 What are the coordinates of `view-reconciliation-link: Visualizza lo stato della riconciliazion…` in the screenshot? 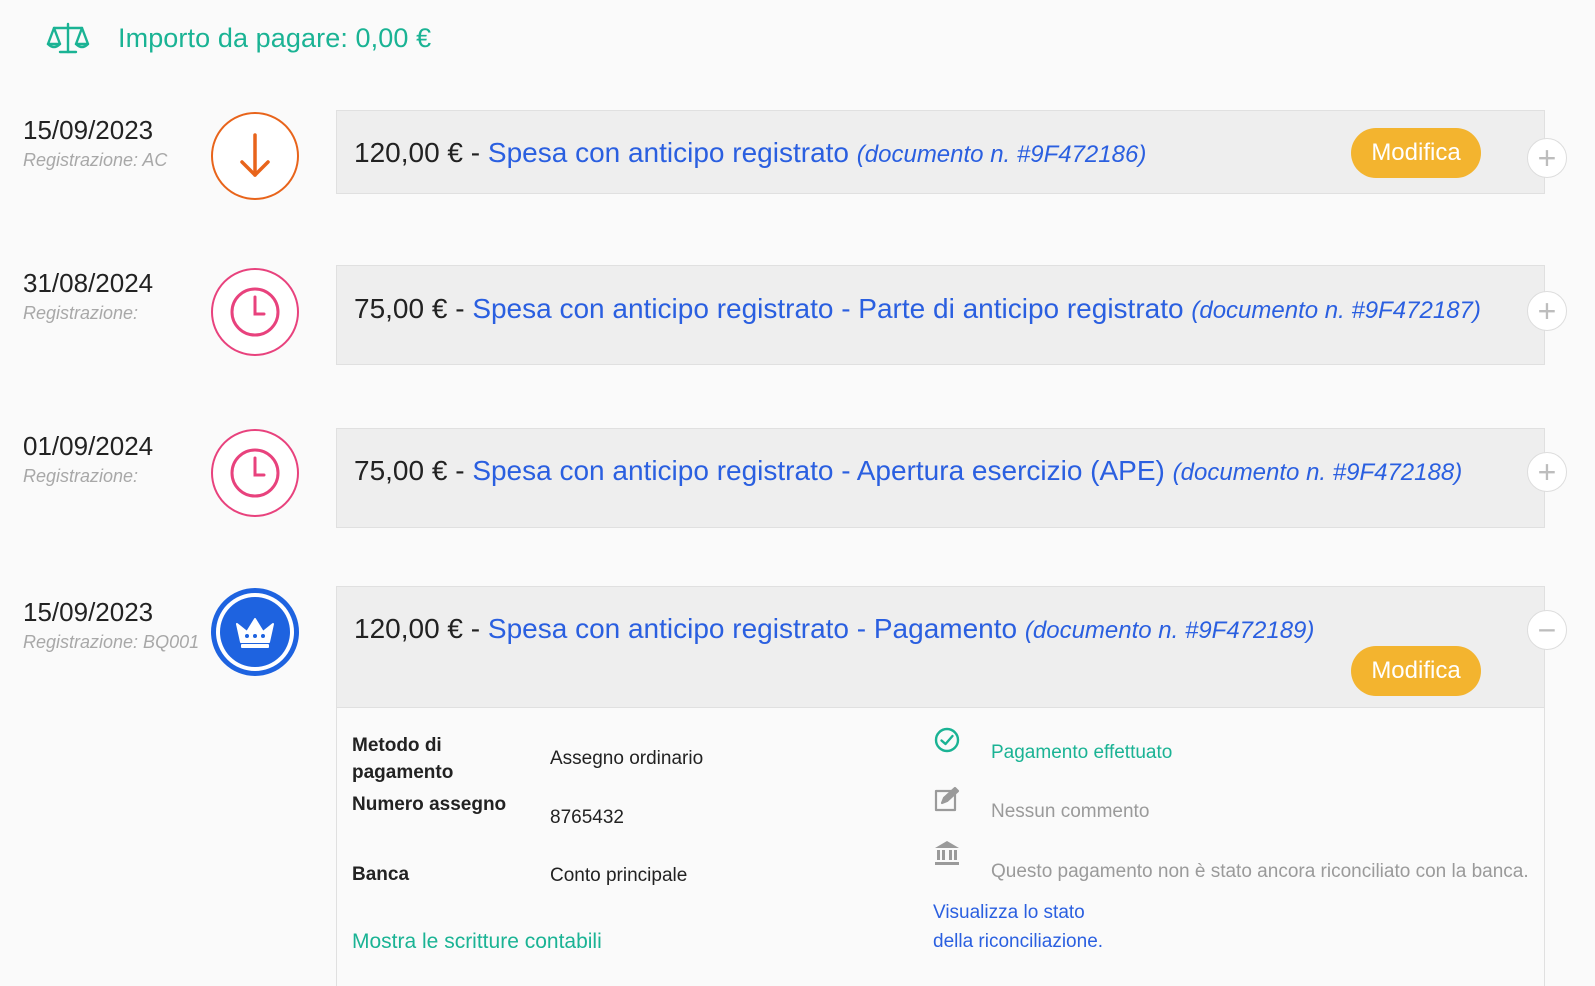 It's located at (1018, 927).